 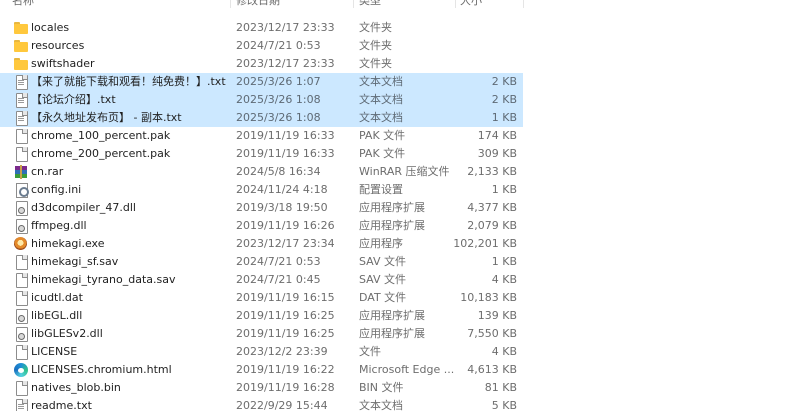 I want to click on file-name: himekagi_sf.sav, so click(x=75, y=261).